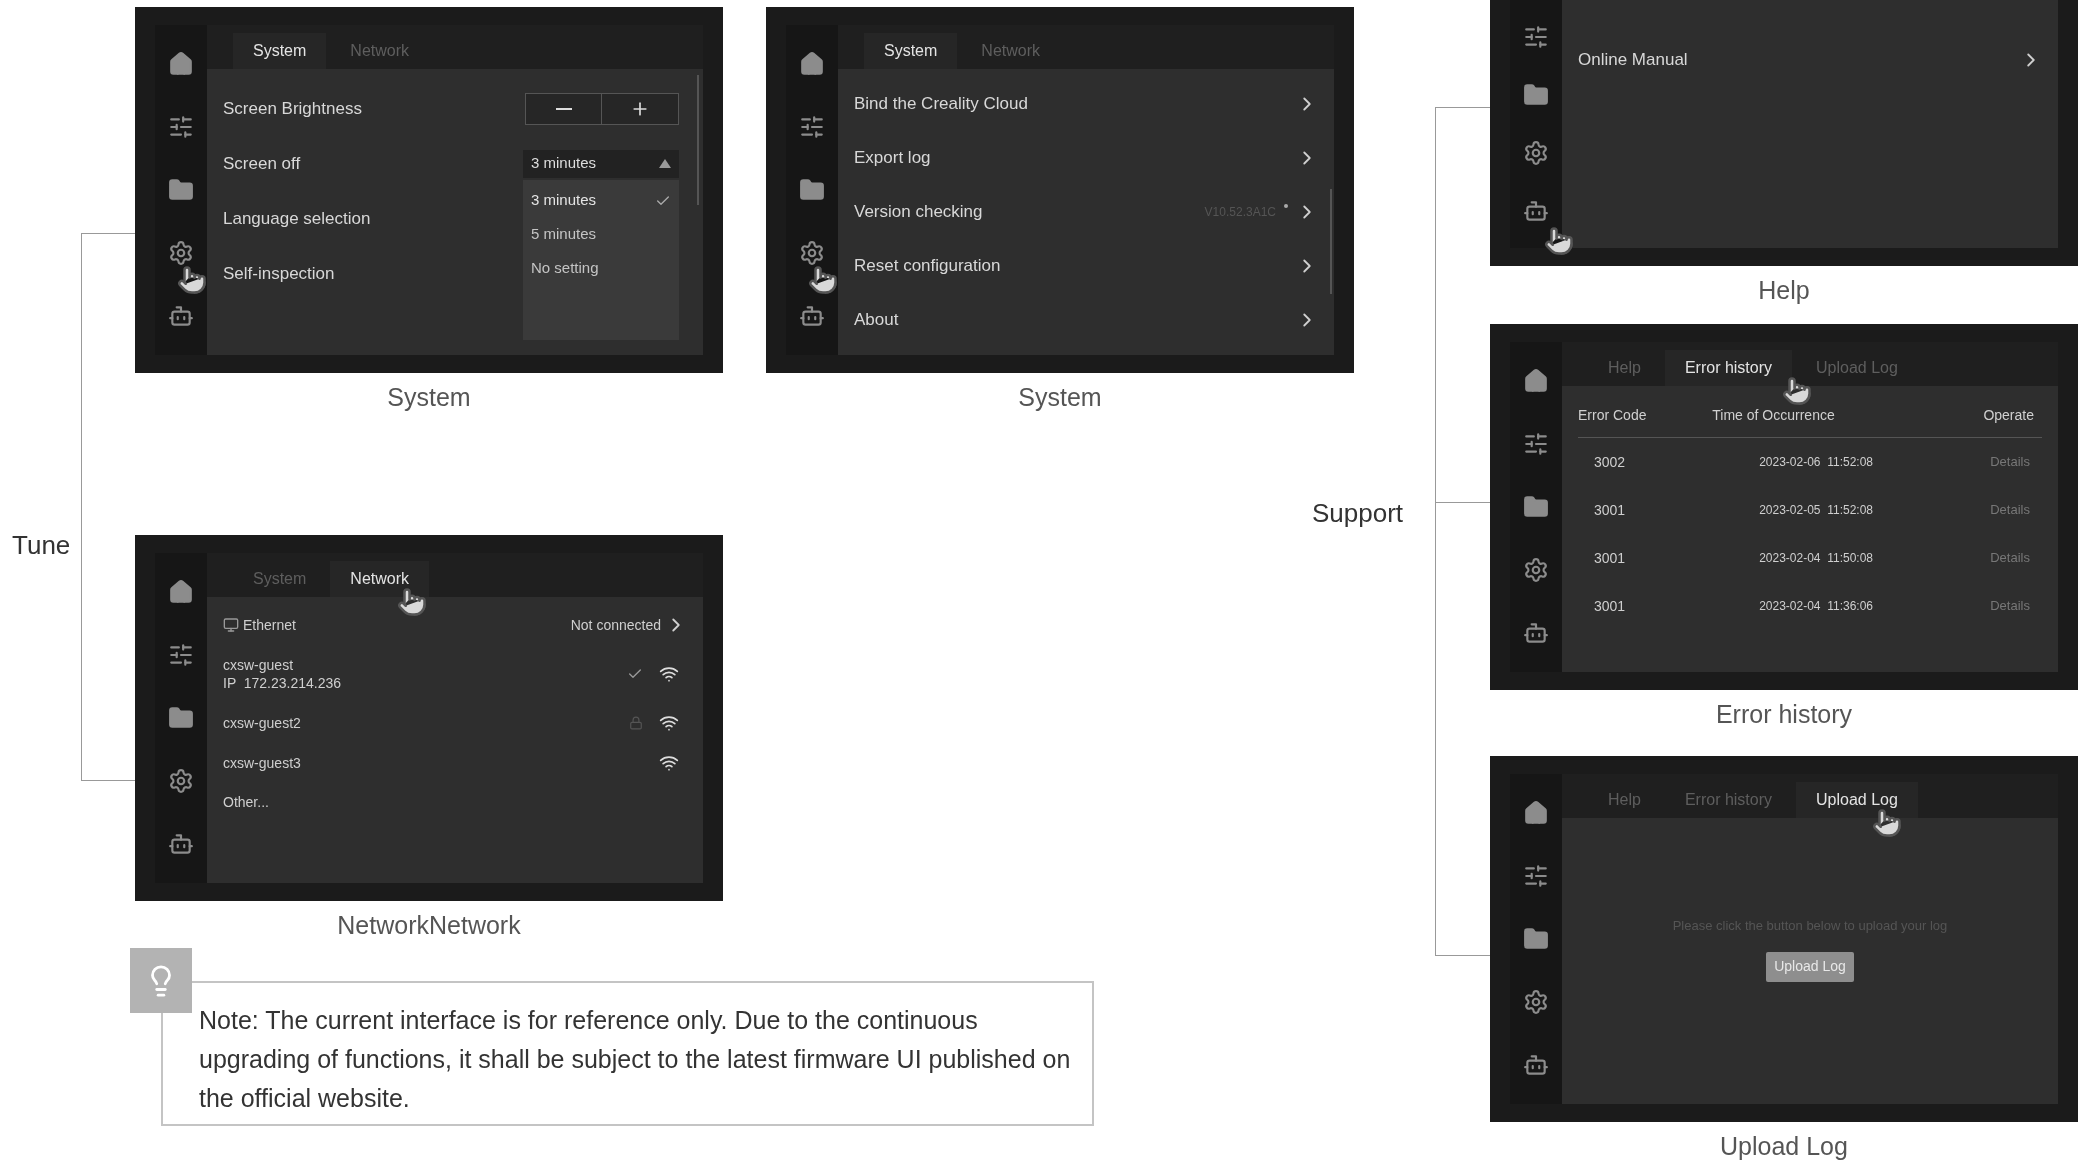  I want to click on network-name: cxsw-guest3, so click(262, 763).